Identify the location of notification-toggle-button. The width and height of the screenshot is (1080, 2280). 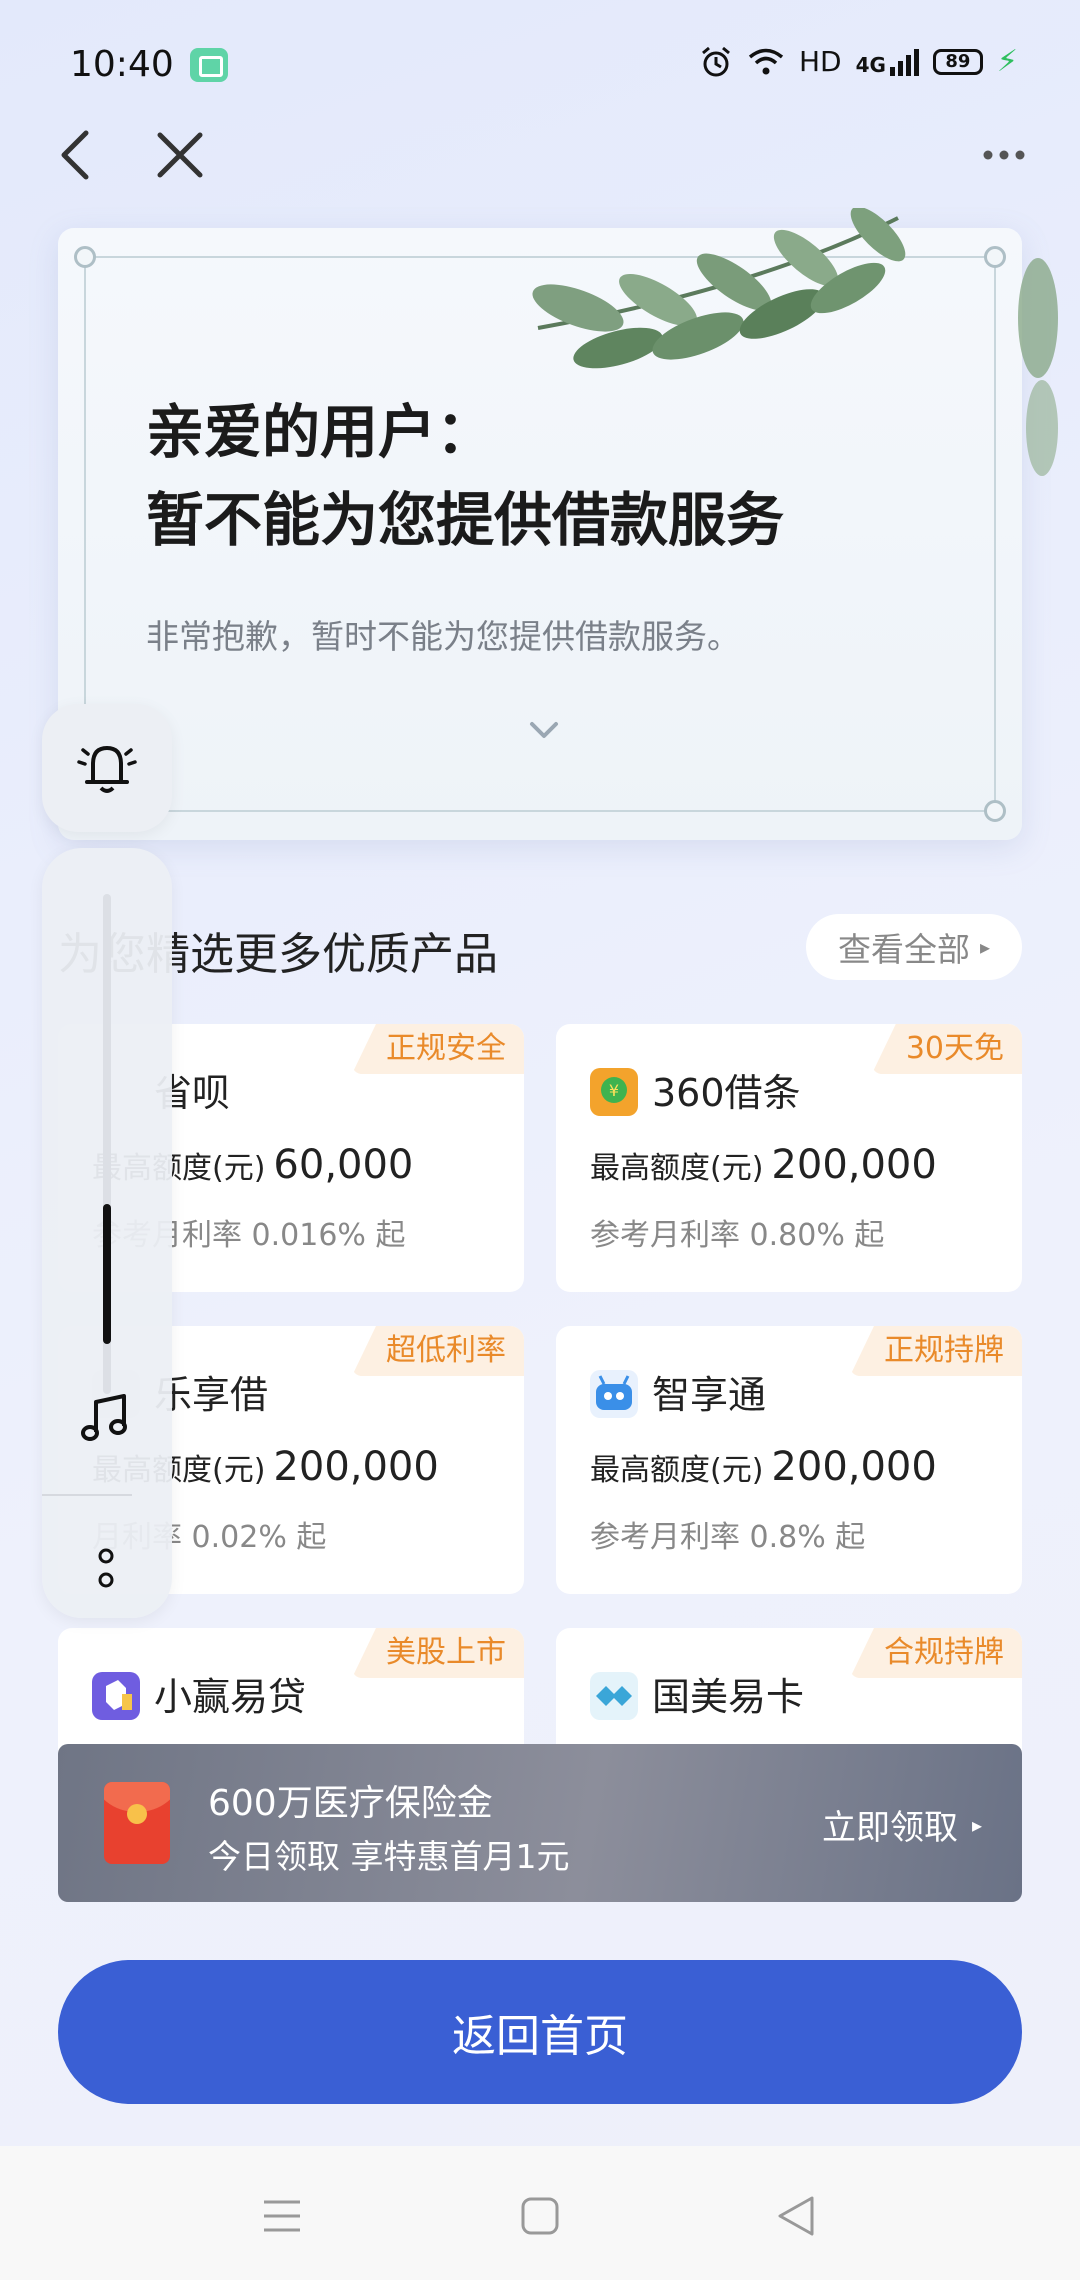
(107, 768).